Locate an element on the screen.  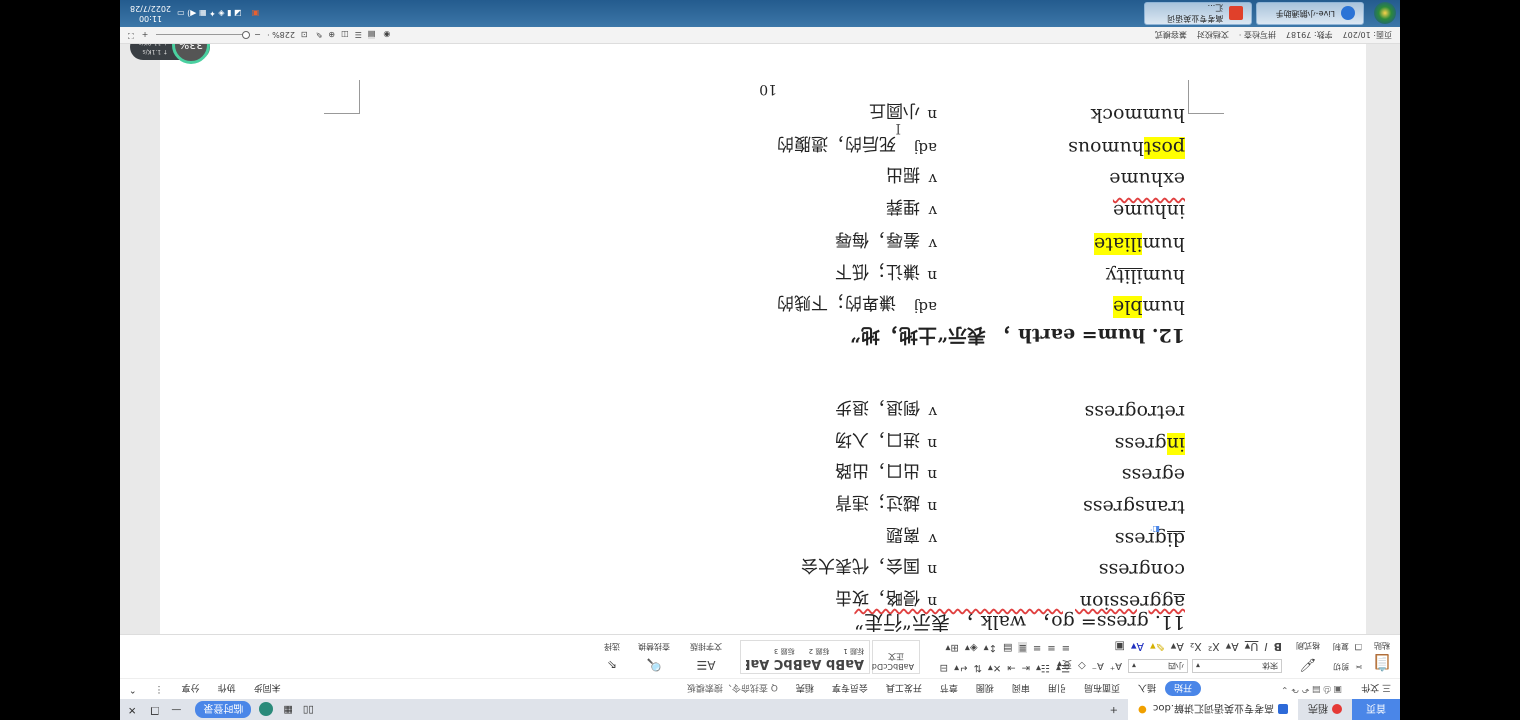
superscript-icon: X² is located at coordinates (1214, 646).